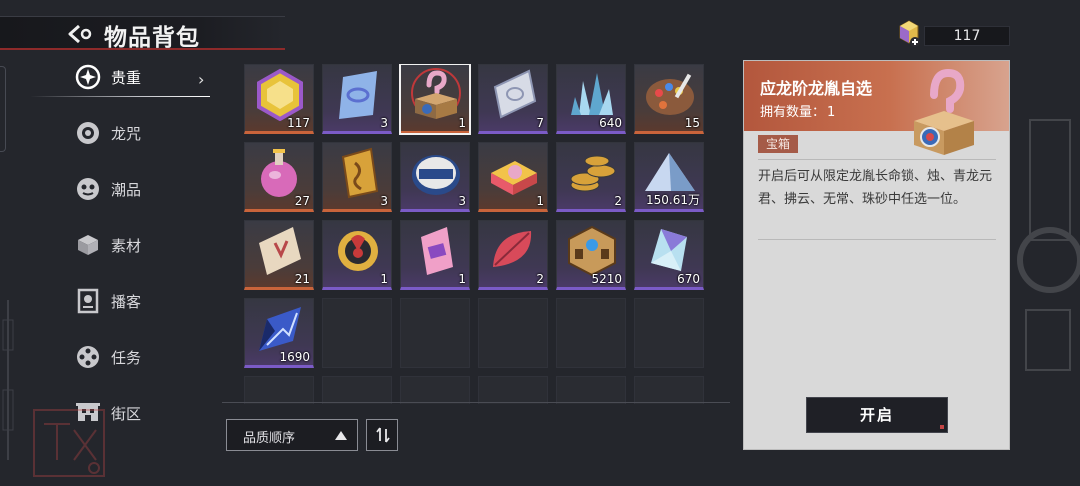 Image resolution: width=1080 pixels, height=486 pixels. What do you see at coordinates (341, 435) in the screenshot?
I see `triangle-up-icon` at bounding box center [341, 435].